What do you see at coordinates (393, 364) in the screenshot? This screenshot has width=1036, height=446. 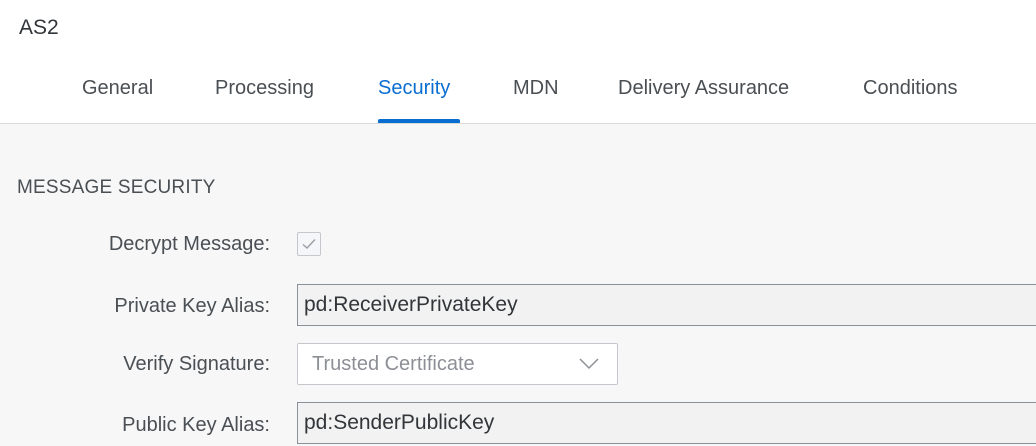 I see `verify-signature-value: Trusted Certificate` at bounding box center [393, 364].